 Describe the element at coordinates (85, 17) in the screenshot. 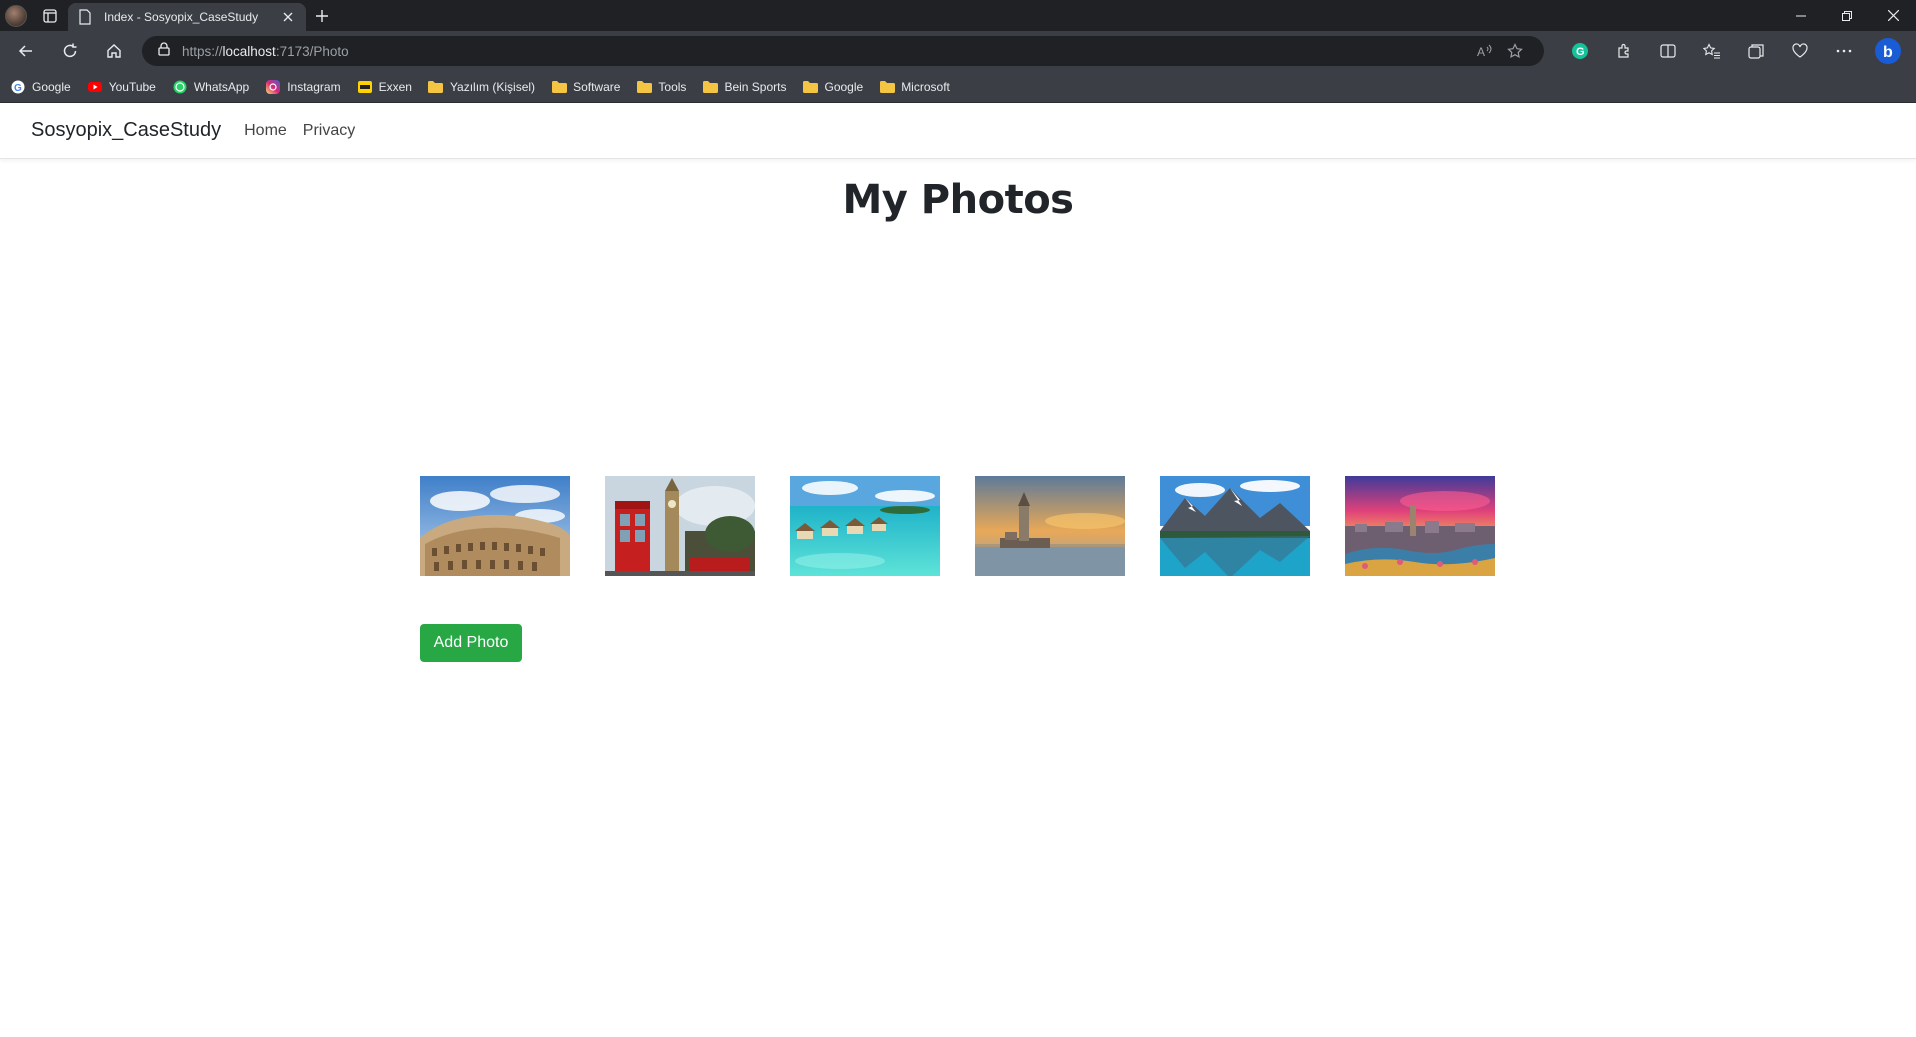

I see `page-icon` at that location.